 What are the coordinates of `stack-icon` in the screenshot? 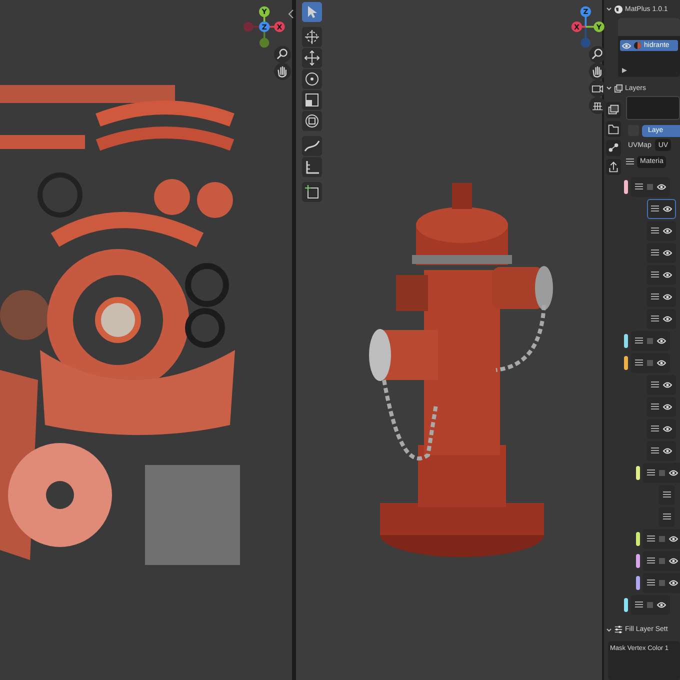 It's located at (613, 110).